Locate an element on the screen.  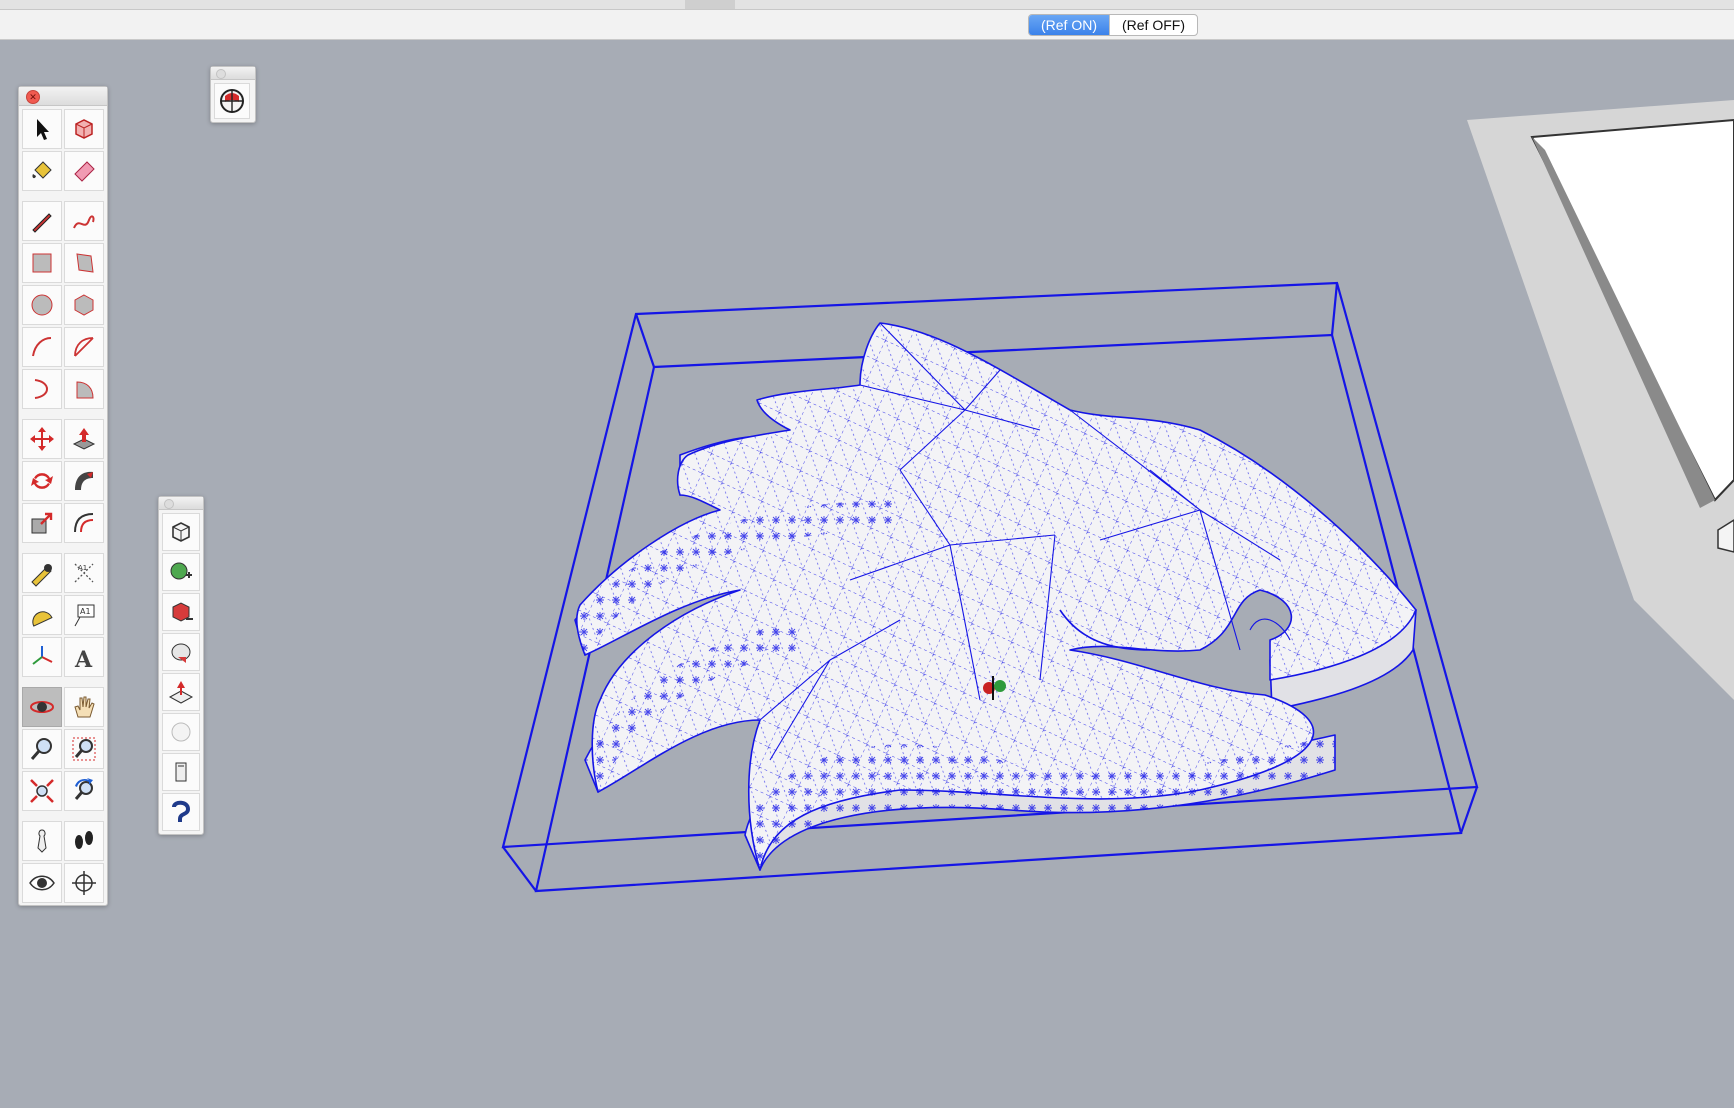
3d-text-icon: A is located at coordinates (83, 659).